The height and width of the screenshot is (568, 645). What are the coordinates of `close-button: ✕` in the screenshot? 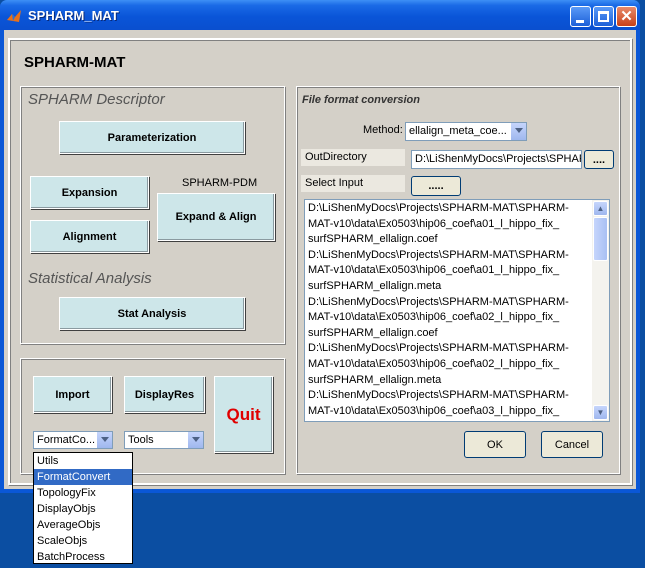 It's located at (626, 16).